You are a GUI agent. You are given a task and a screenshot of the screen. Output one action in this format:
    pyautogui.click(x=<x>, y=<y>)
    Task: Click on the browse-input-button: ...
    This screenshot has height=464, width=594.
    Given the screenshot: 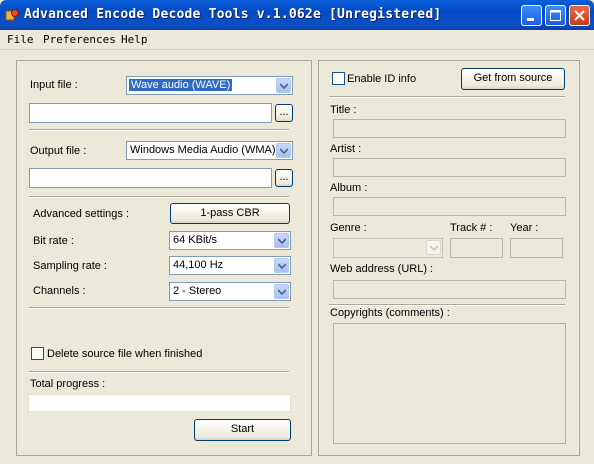 What is the action you would take?
    pyautogui.click(x=284, y=113)
    